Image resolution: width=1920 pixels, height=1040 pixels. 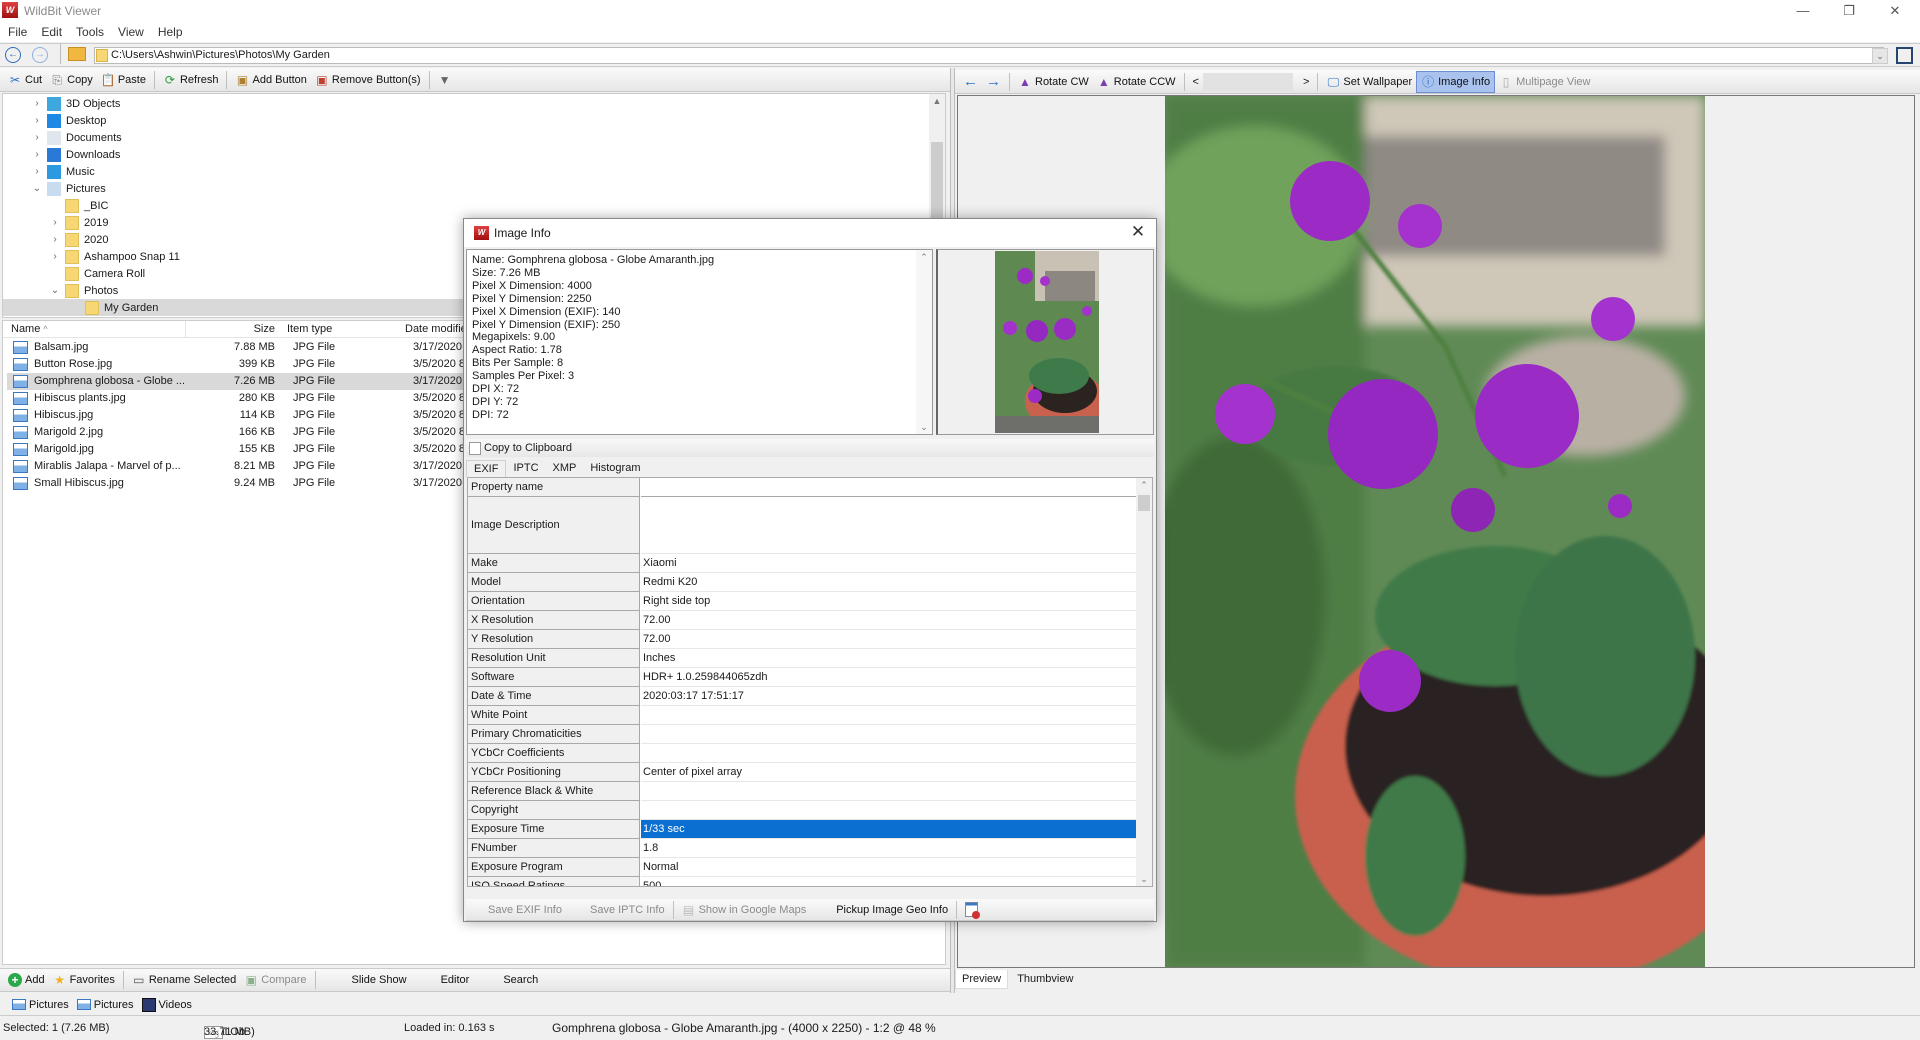 What do you see at coordinates (131, 32) in the screenshot?
I see `menu-view: View` at bounding box center [131, 32].